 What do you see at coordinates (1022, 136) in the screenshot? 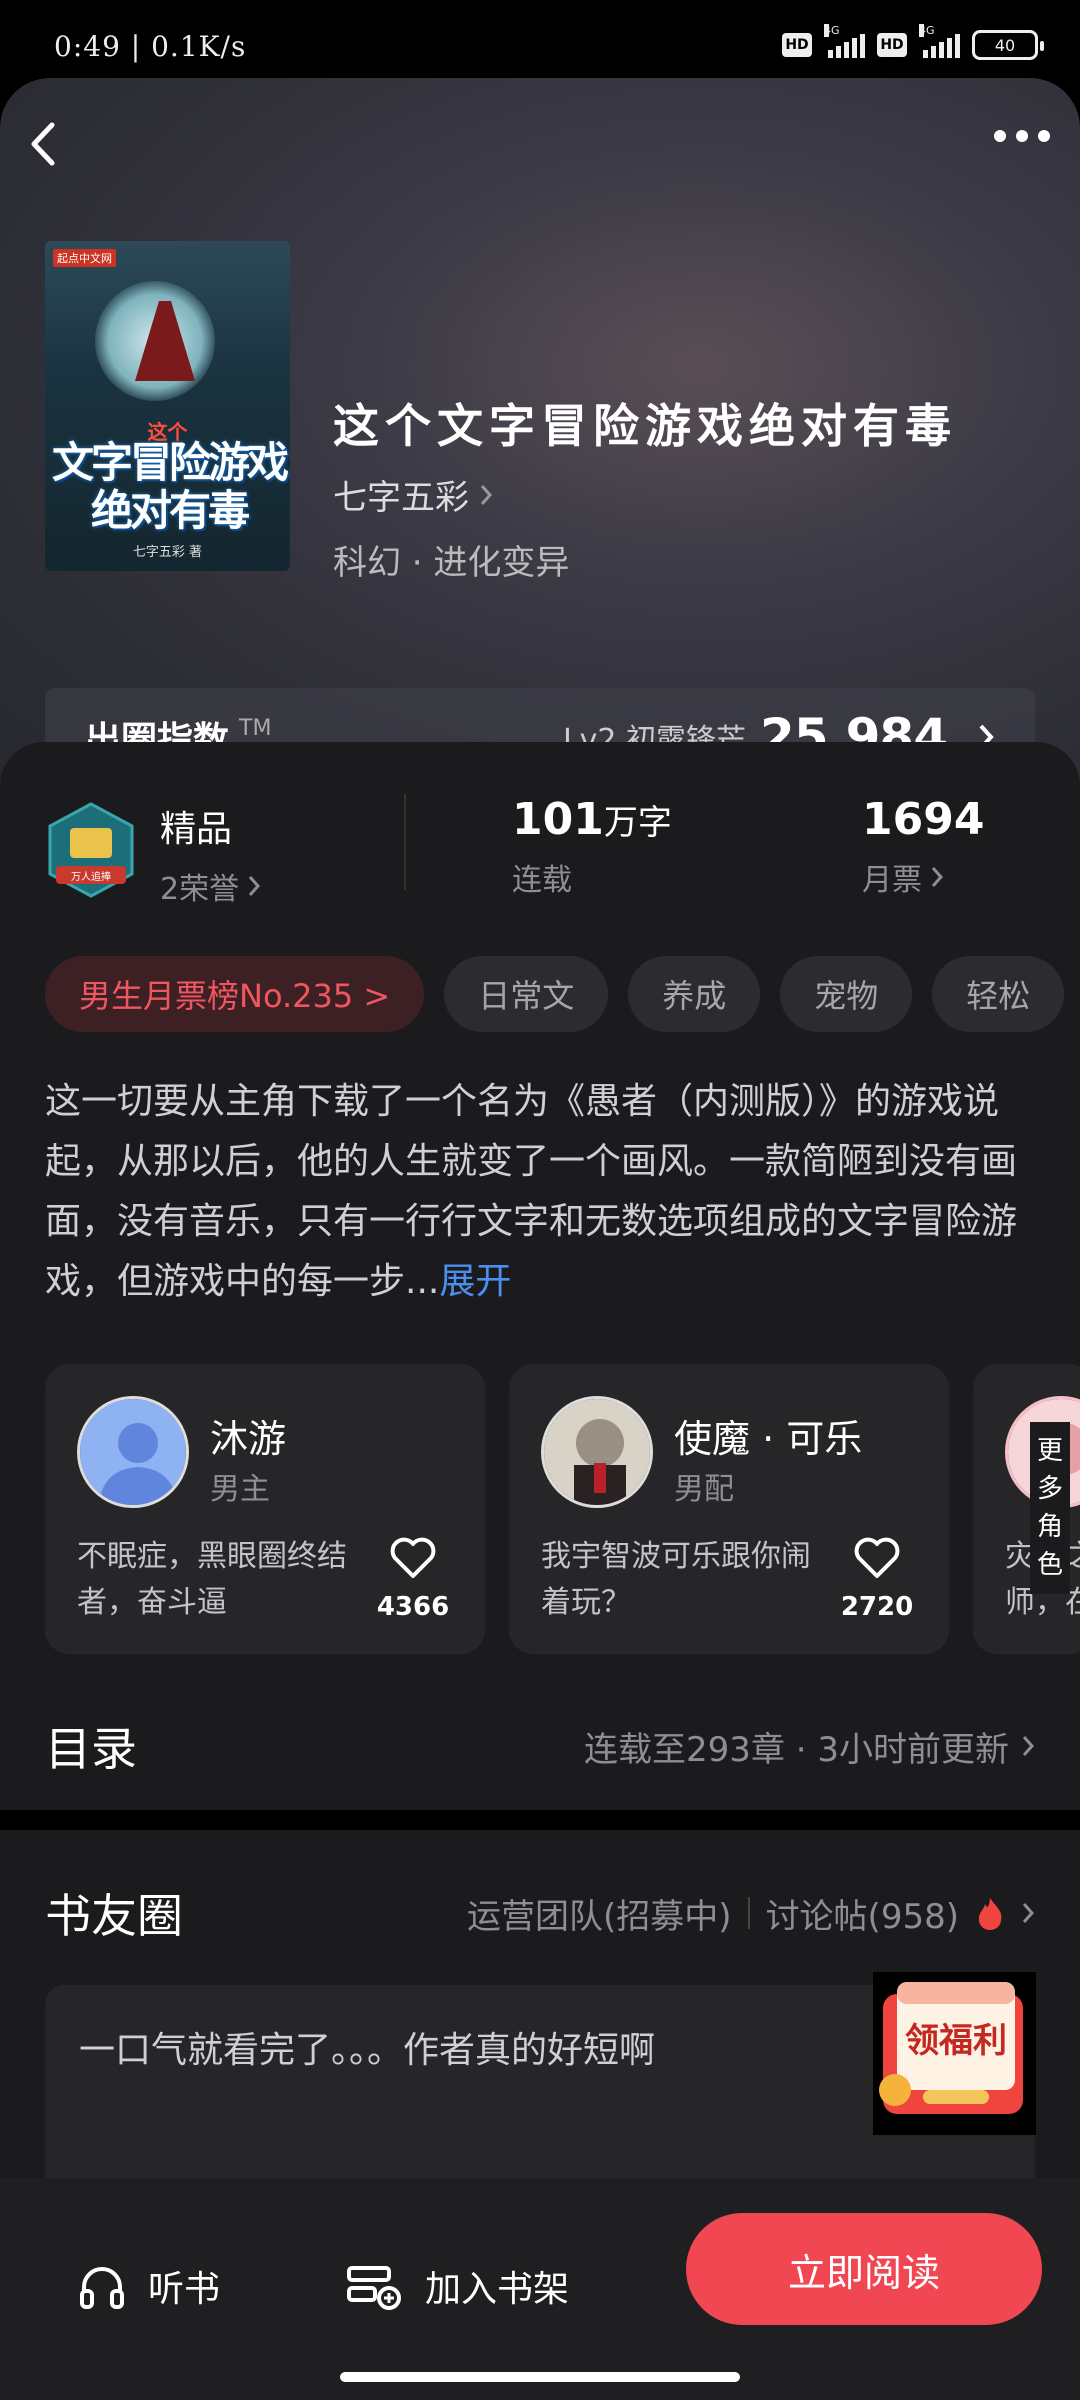
I see `more-dots-icon` at bounding box center [1022, 136].